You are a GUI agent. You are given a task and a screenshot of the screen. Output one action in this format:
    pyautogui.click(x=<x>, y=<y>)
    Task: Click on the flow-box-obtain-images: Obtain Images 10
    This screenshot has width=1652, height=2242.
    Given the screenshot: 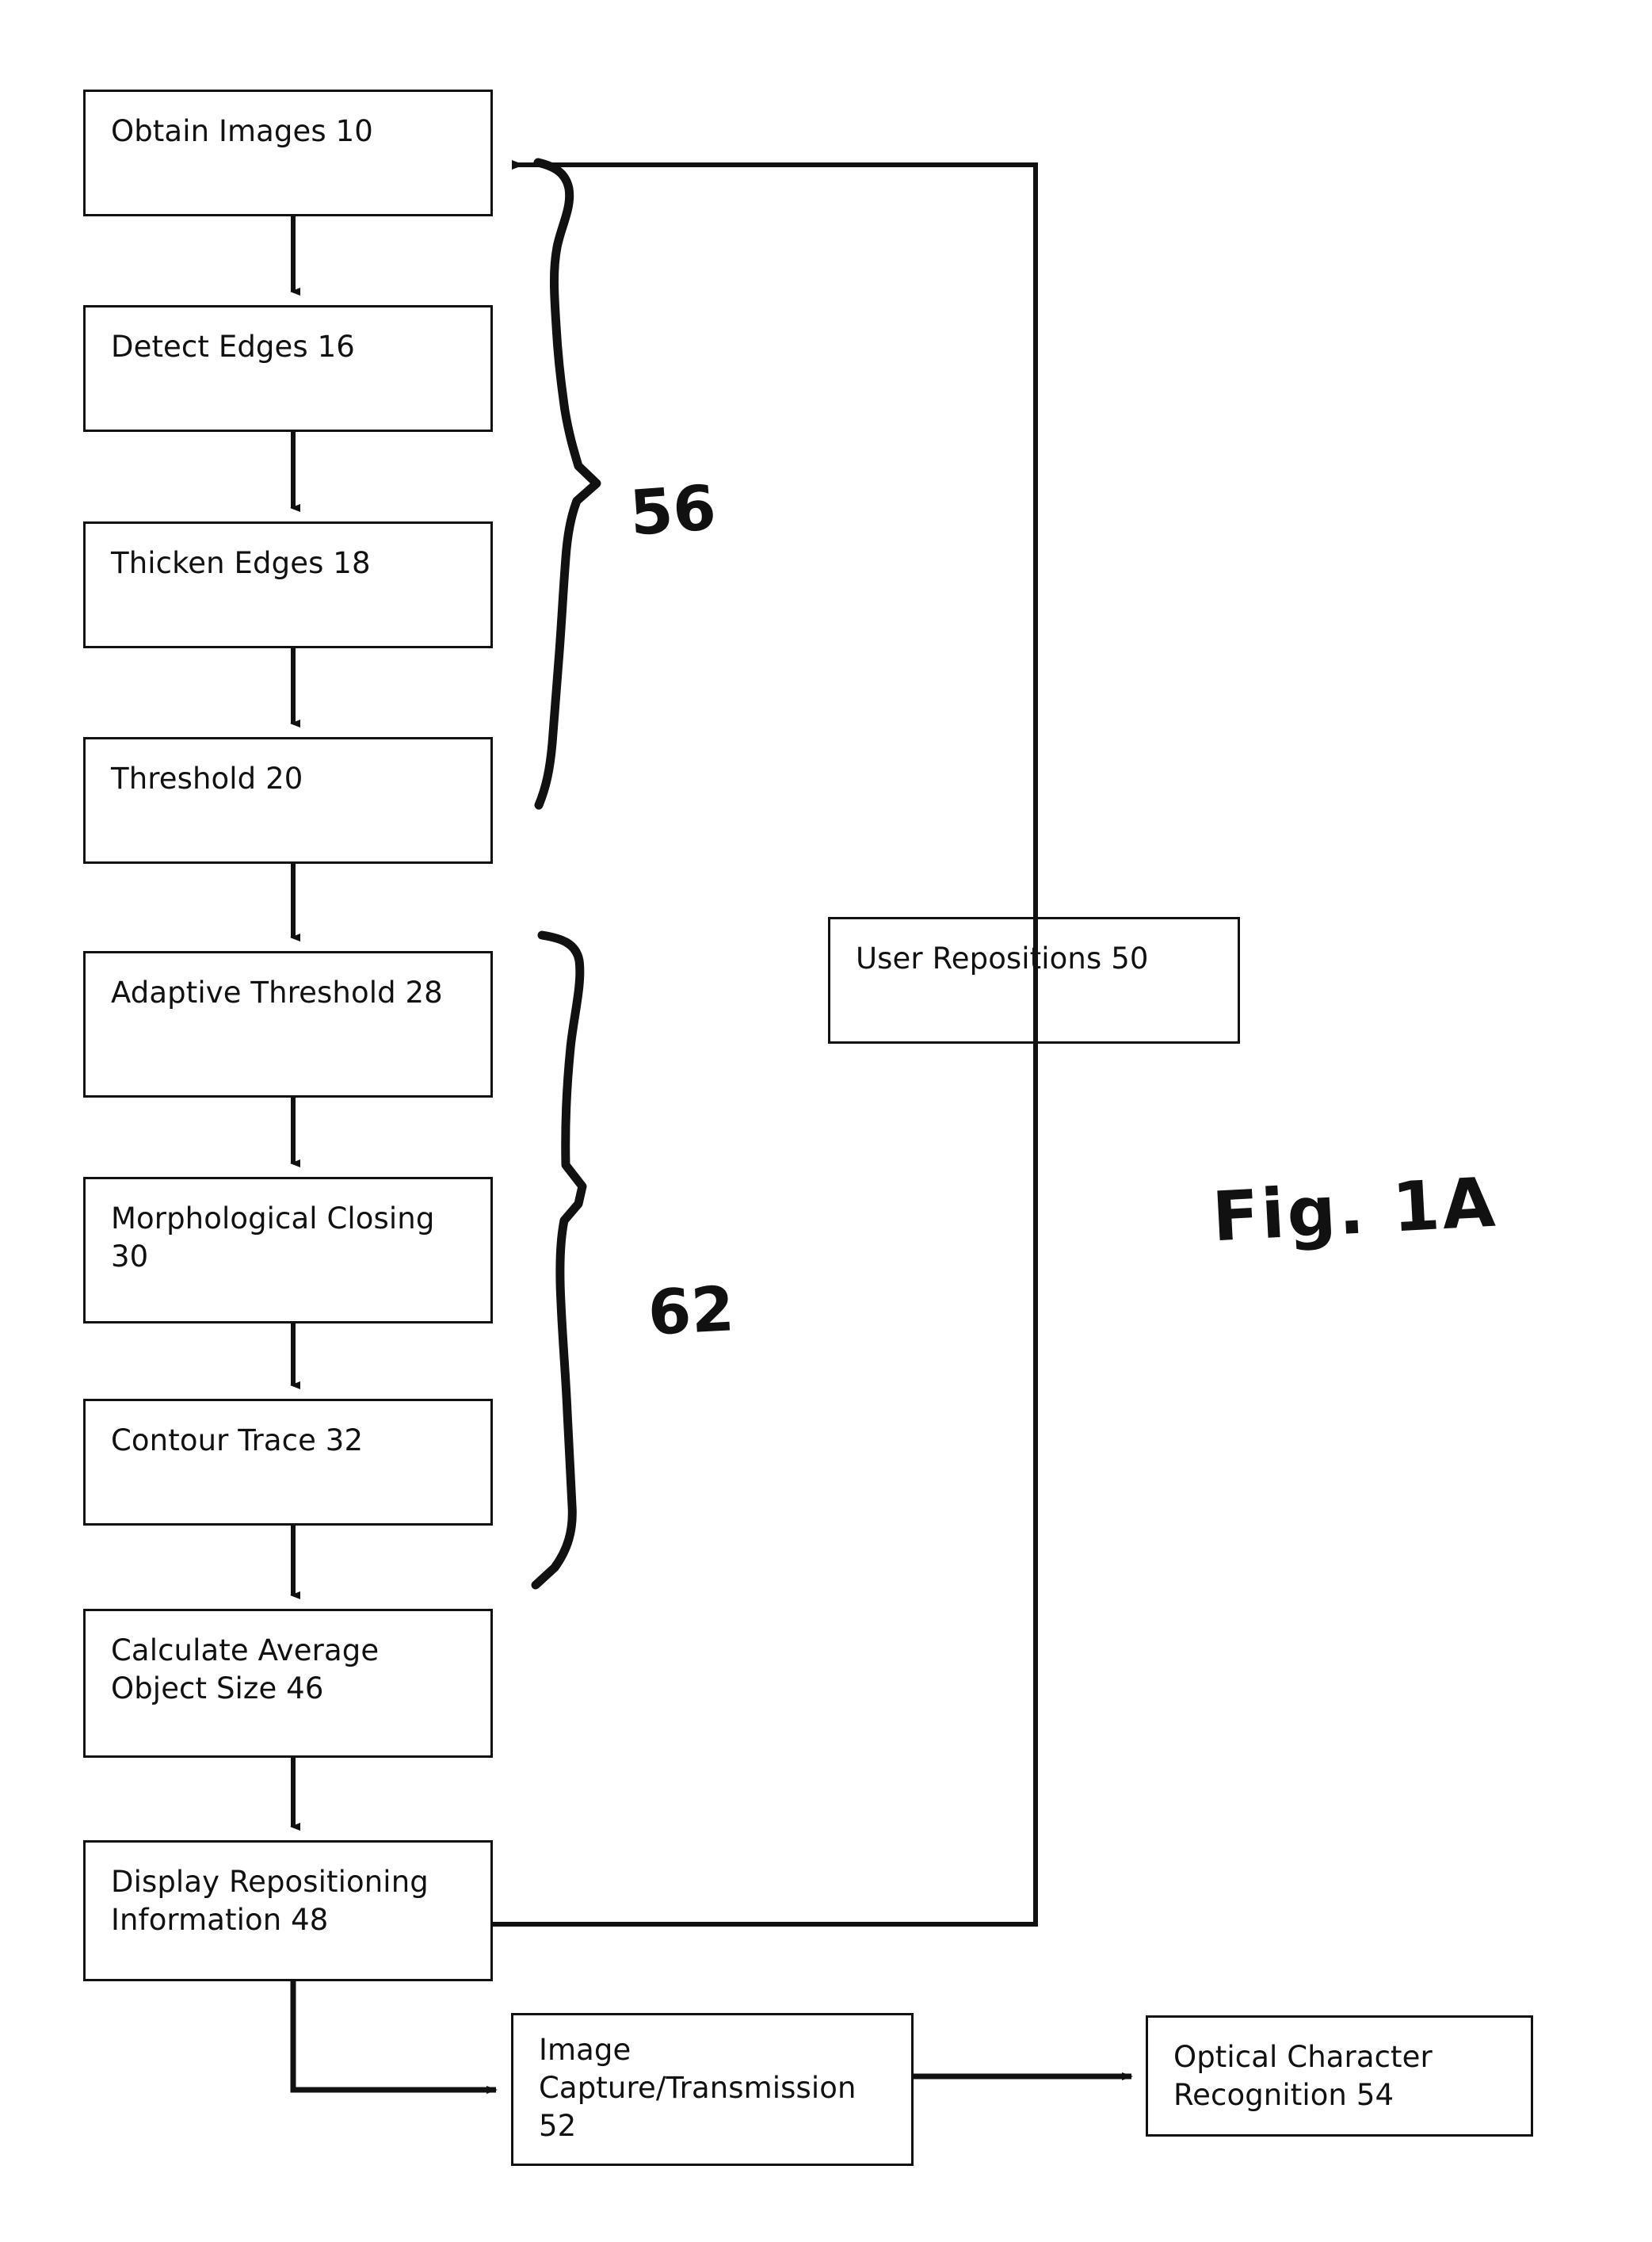 What is the action you would take?
    pyautogui.click(x=288, y=153)
    